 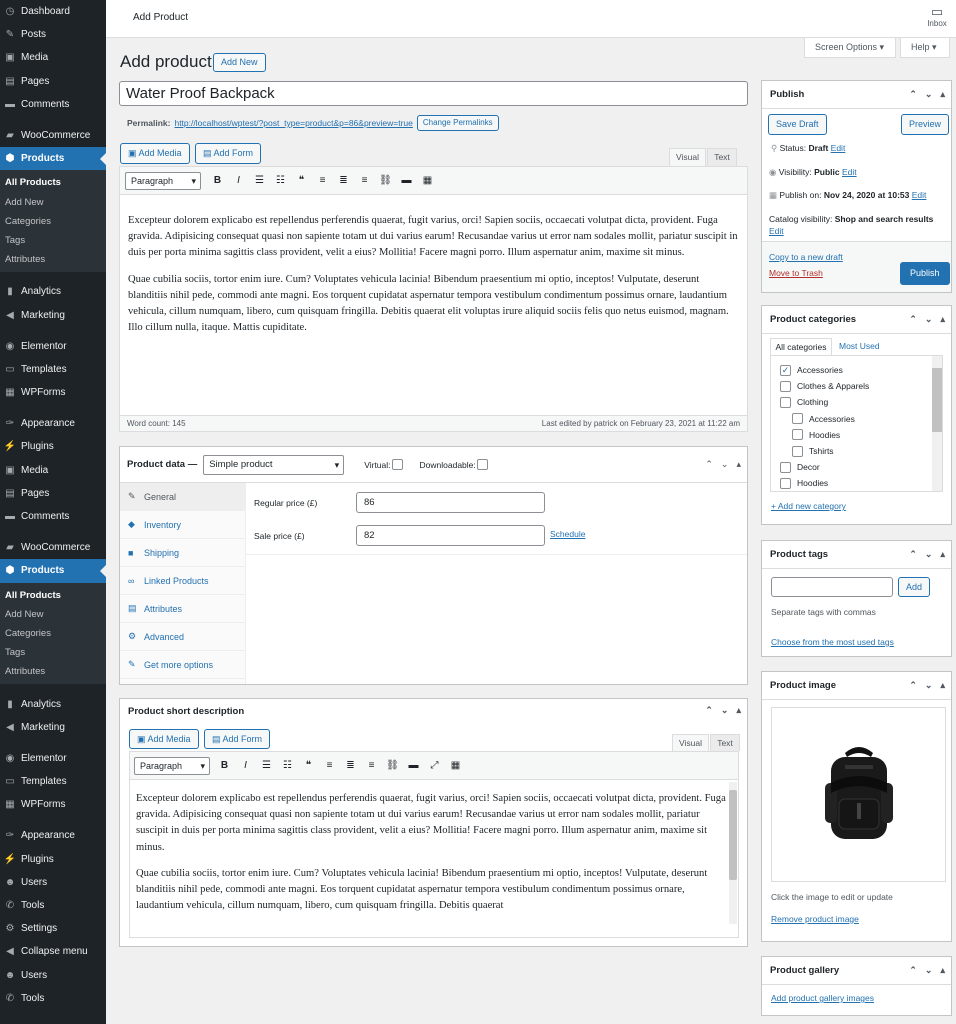 I want to click on visibility-edit-link: Edit, so click(x=849, y=172).